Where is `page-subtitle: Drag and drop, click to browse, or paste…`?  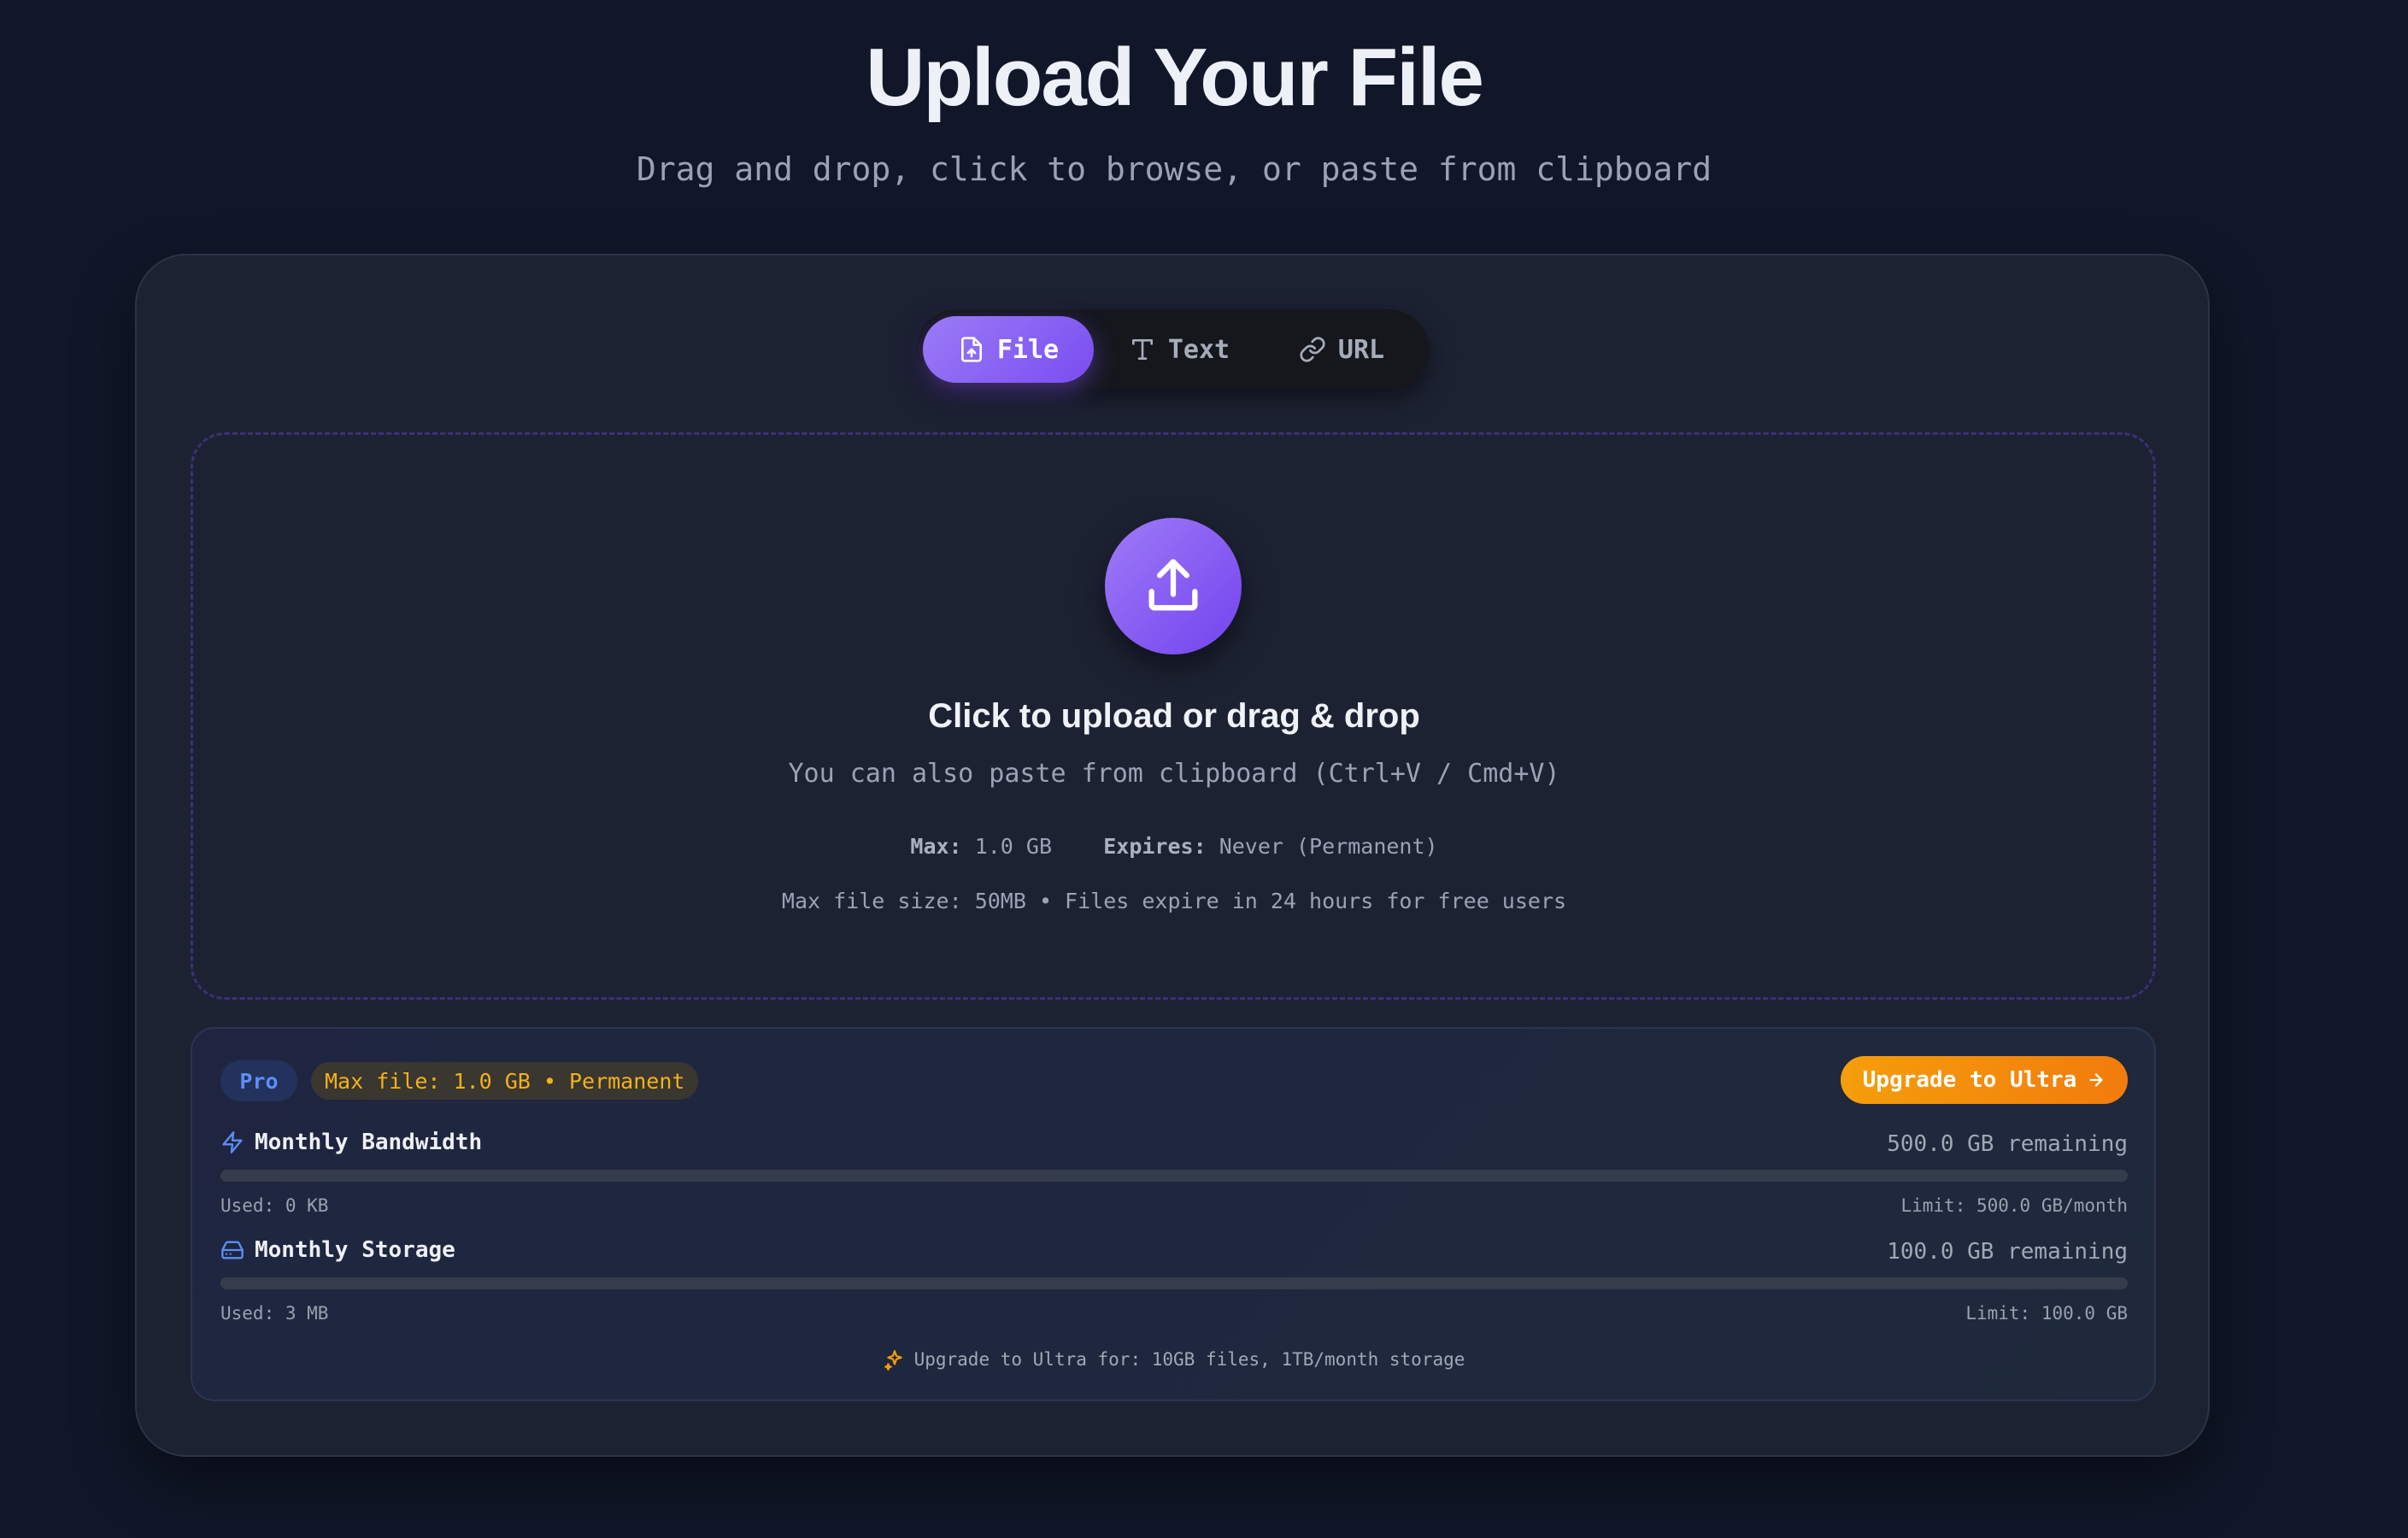
page-subtitle: Drag and drop, click to browse, or paste… is located at coordinates (1174, 169).